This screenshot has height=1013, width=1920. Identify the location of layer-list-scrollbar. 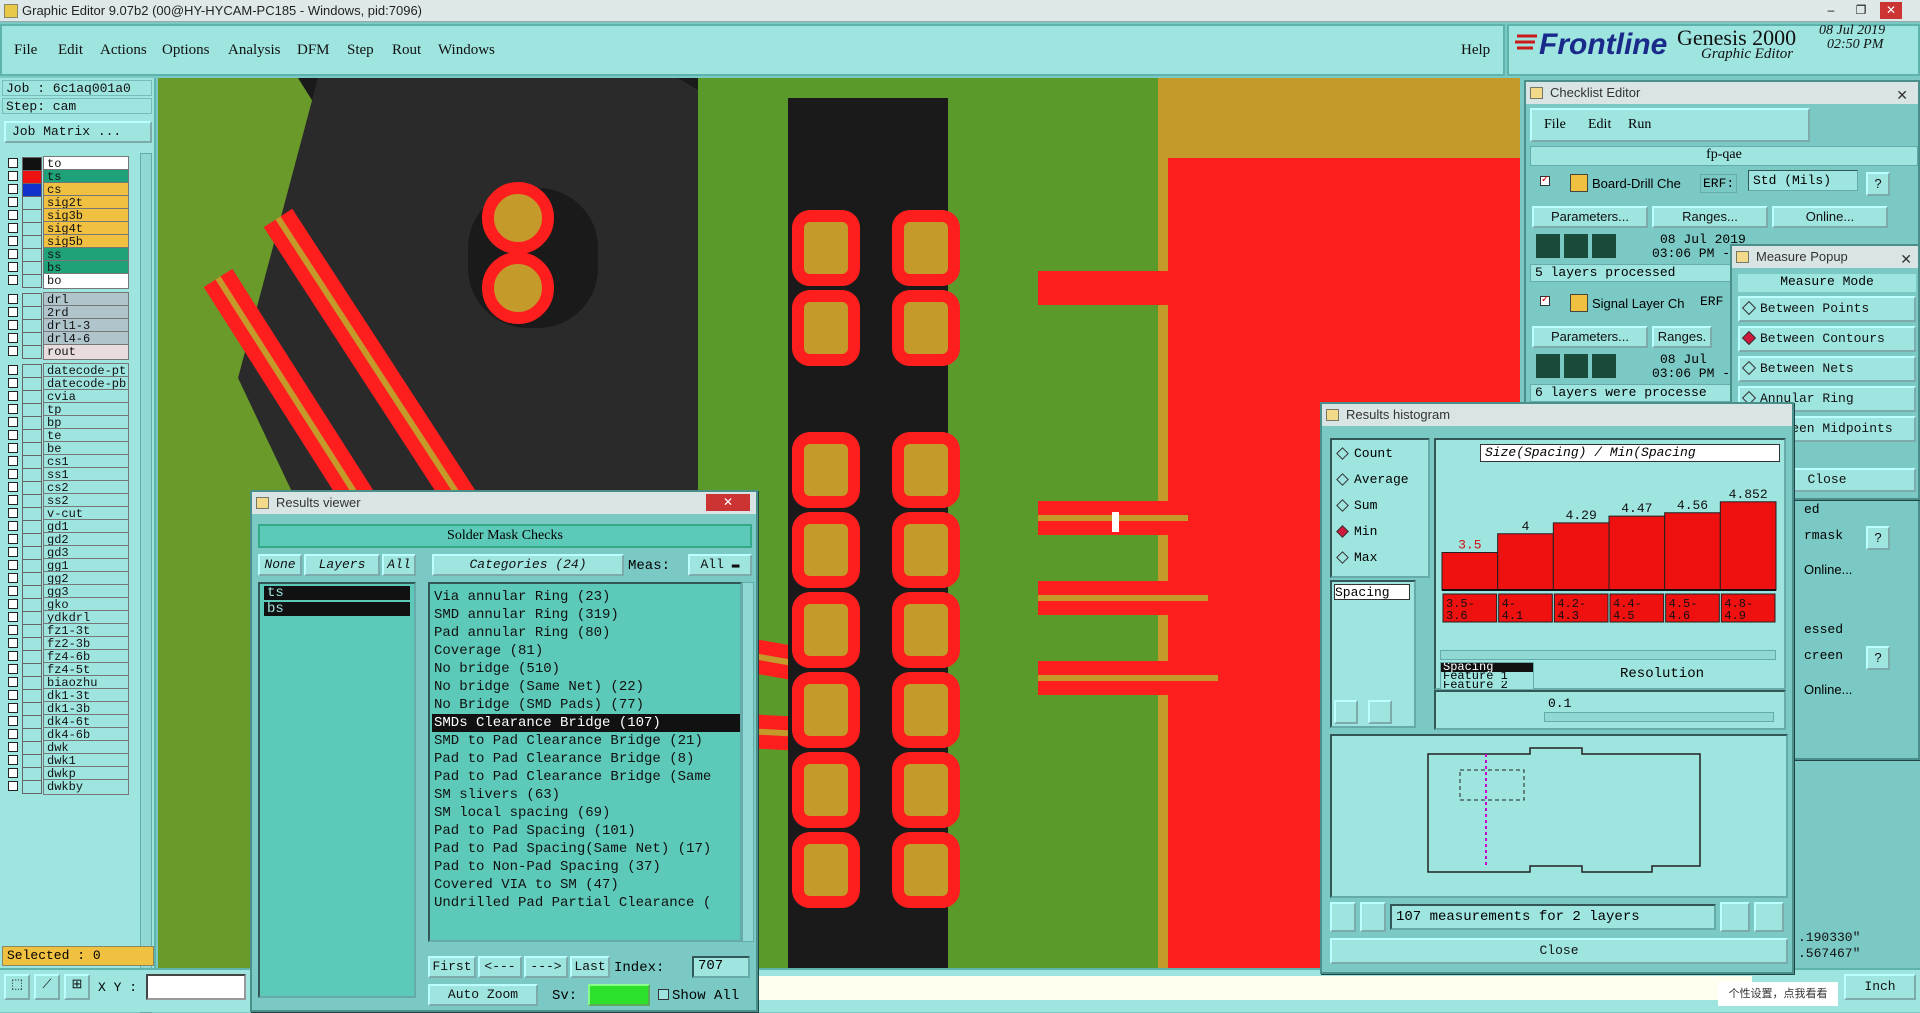
(146, 583).